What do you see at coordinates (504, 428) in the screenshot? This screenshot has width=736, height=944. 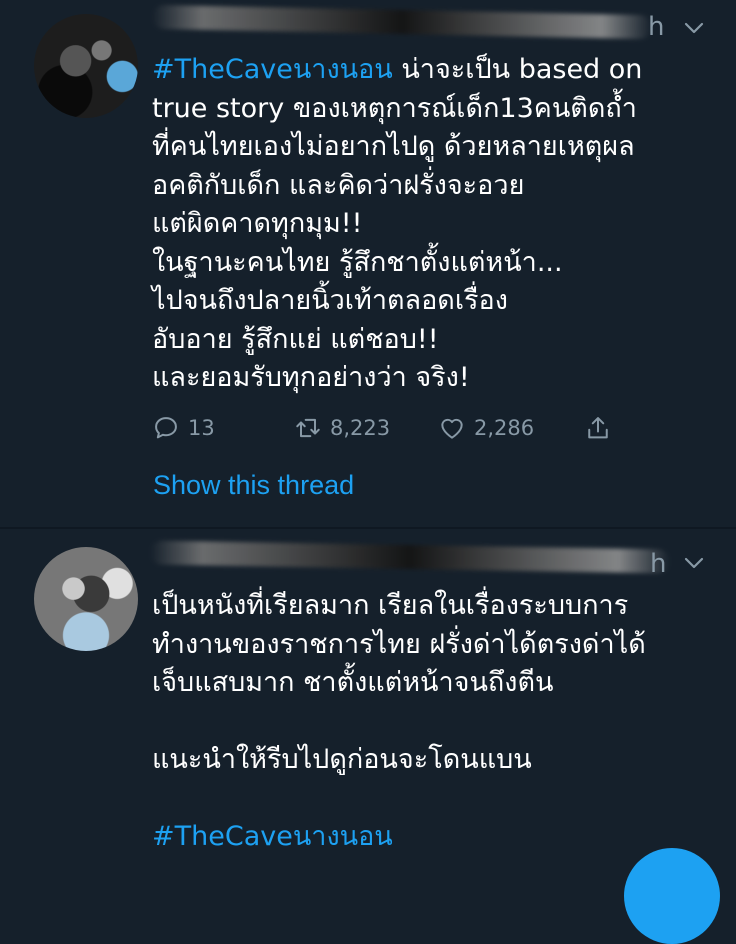 I see `like-count: 2,286` at bounding box center [504, 428].